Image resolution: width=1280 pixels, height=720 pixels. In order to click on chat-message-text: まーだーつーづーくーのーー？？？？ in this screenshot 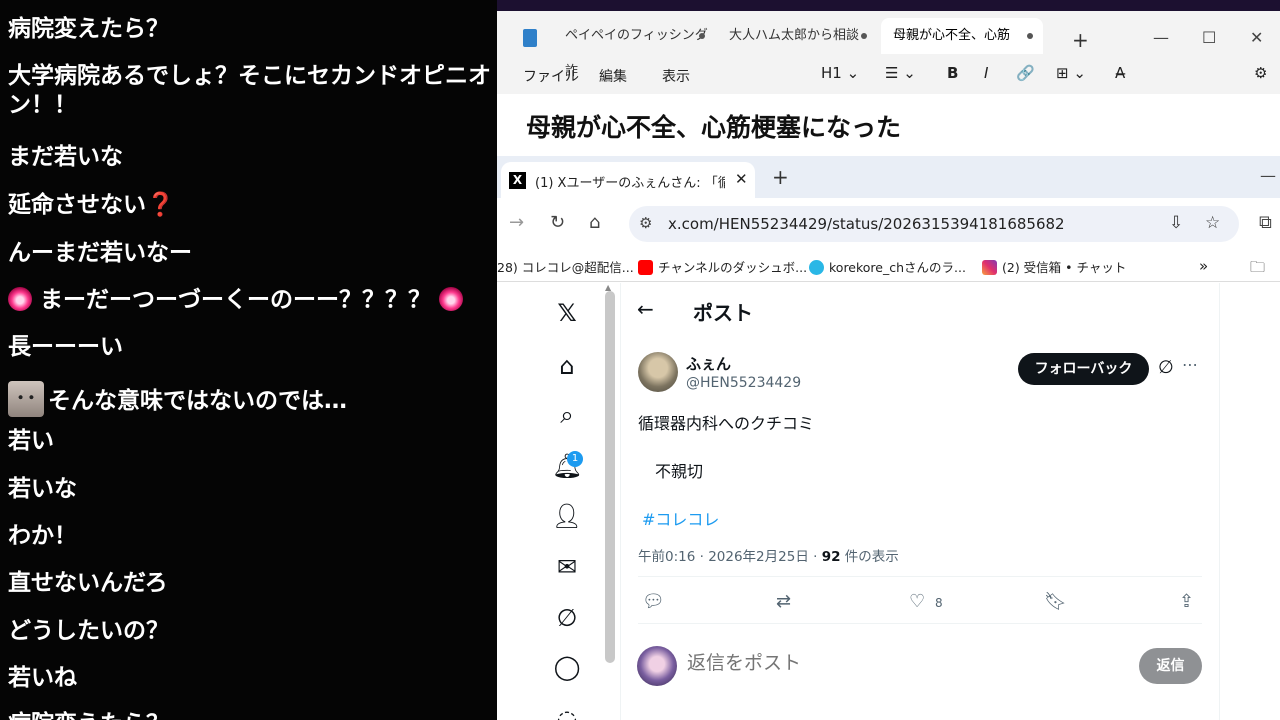, I will do `click(236, 300)`.